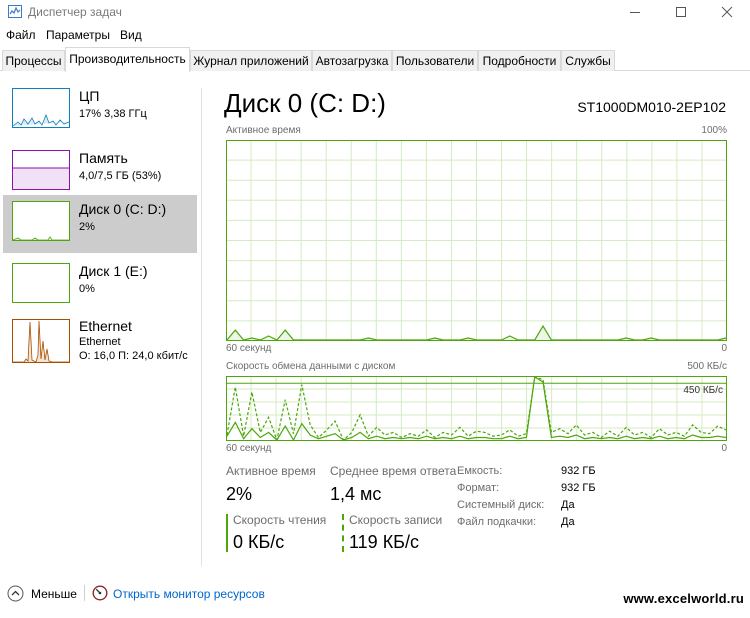  I want to click on active-time-value: 2%, so click(239, 494).